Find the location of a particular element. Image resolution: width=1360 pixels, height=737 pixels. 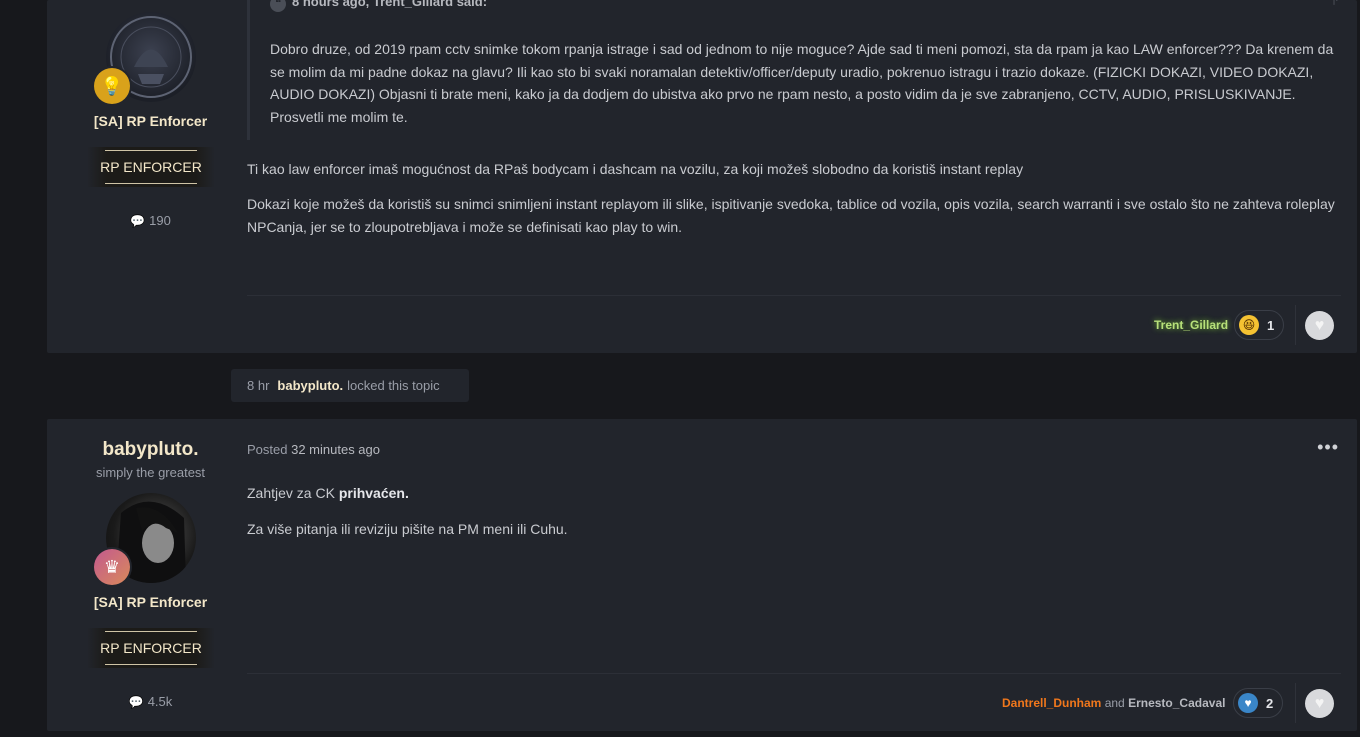

topic-locked-event: 8 hr babypluto. locked this topic is located at coordinates (350, 385).